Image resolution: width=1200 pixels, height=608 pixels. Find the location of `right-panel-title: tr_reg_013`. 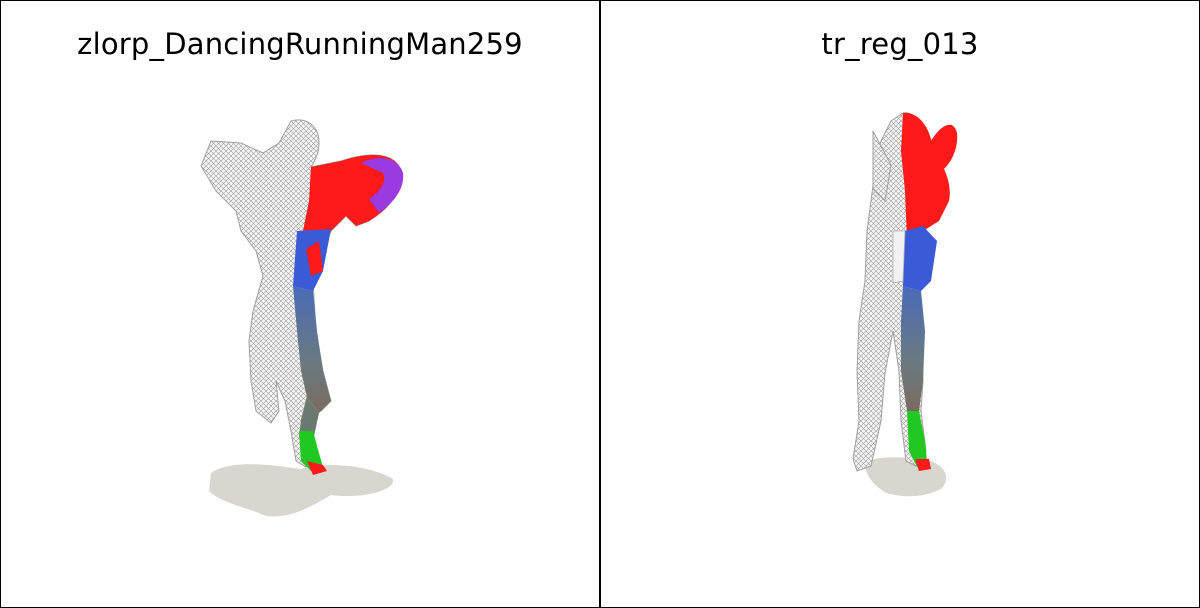

right-panel-title: tr_reg_013 is located at coordinates (900, 44).